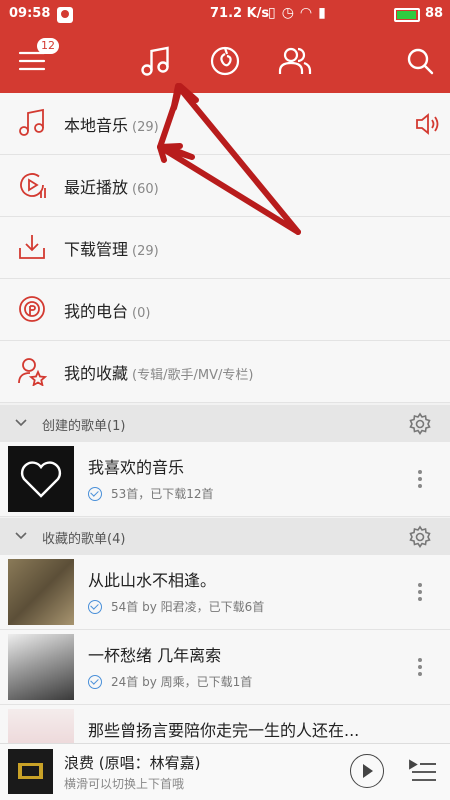  I want to click on menu-recent-play: 最近播放 (60), so click(225, 186).